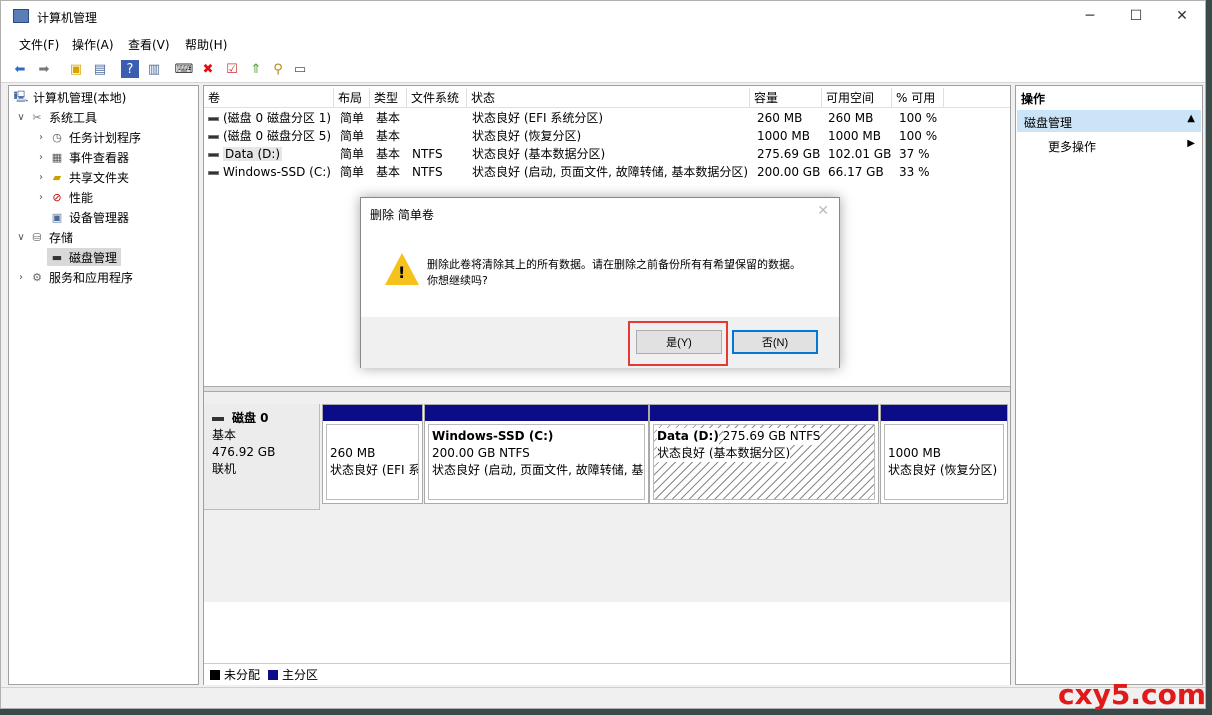 This screenshot has width=1212, height=715. Describe the element at coordinates (300, 69) in the screenshot. I see `console-icon: ▭` at that location.